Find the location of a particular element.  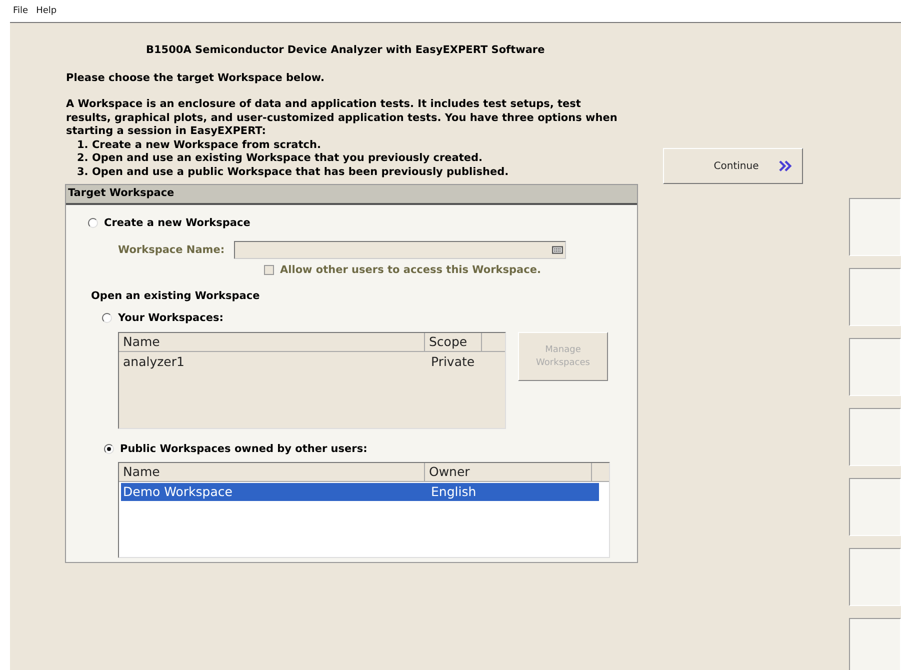

column-header: Name is located at coordinates (272, 472).